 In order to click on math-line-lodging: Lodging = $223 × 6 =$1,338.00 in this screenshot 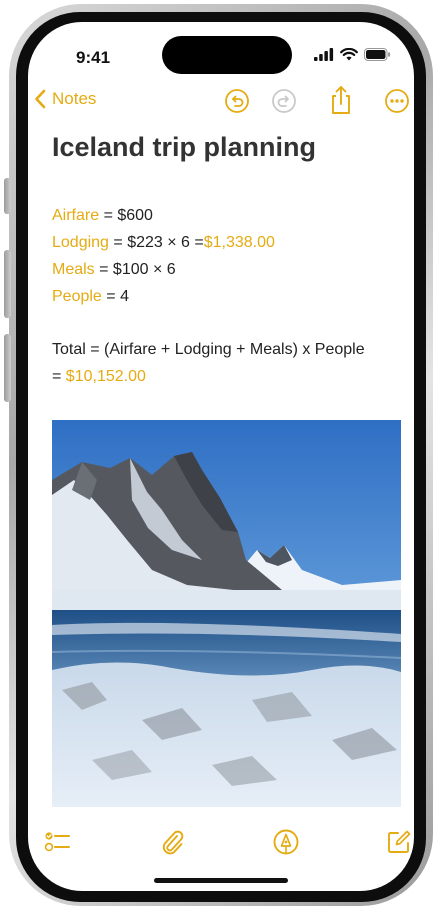, I will do `click(225, 242)`.